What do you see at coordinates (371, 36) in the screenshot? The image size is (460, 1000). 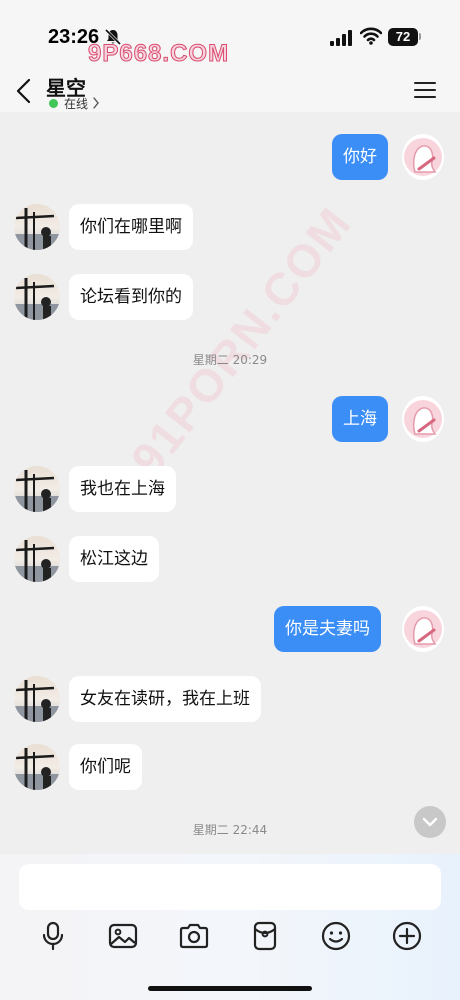 I see `wifi-icon` at bounding box center [371, 36].